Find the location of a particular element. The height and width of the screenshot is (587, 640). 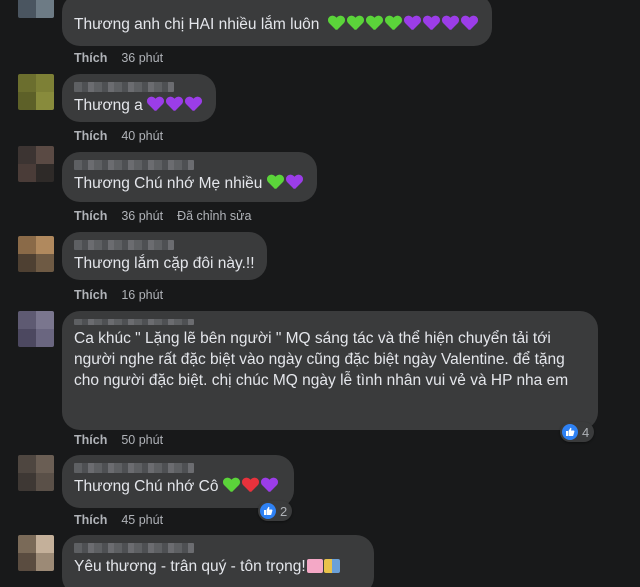

red-heart-icon is located at coordinates (250, 485).